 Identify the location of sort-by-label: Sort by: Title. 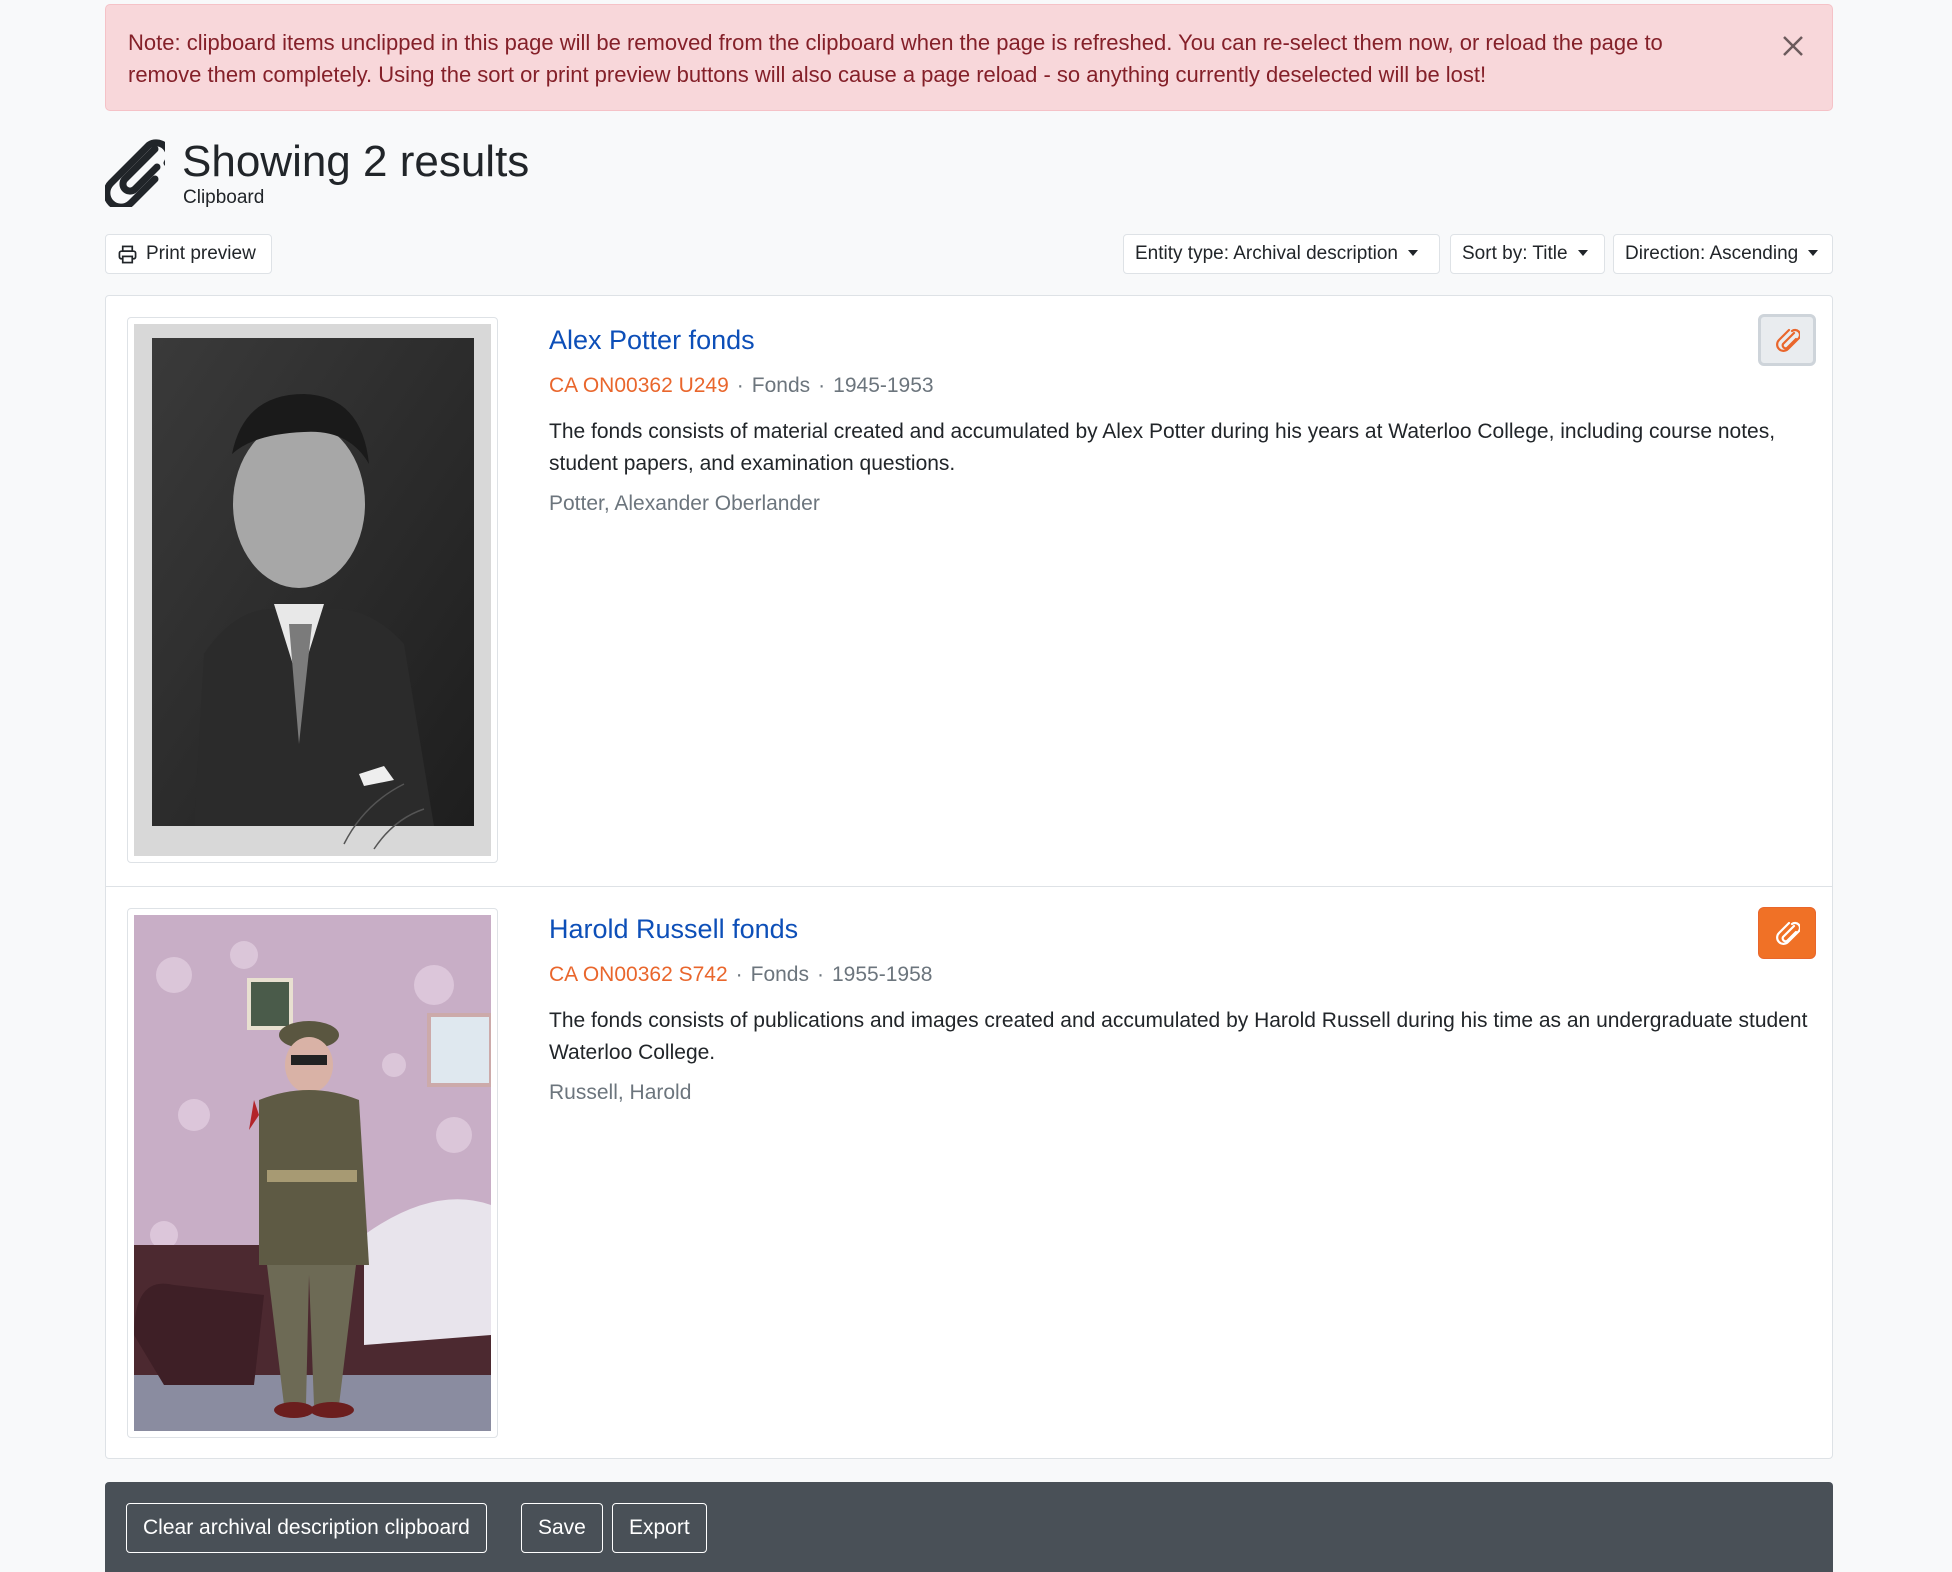
(1515, 253).